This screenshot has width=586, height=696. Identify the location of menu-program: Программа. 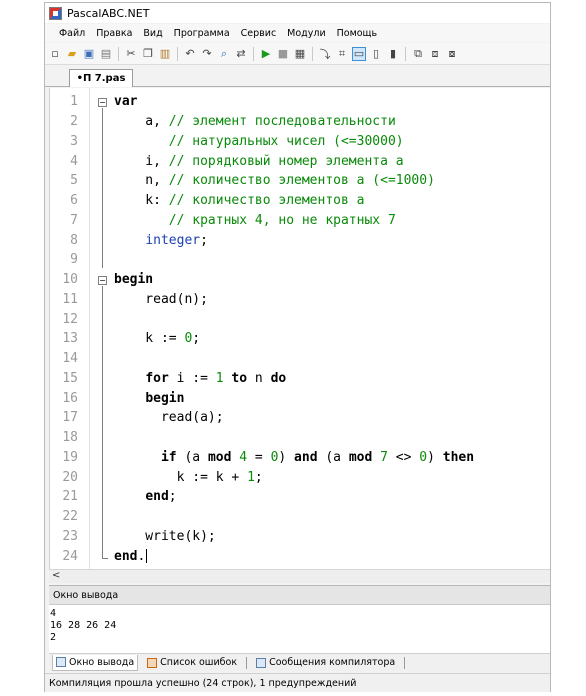
(202, 33).